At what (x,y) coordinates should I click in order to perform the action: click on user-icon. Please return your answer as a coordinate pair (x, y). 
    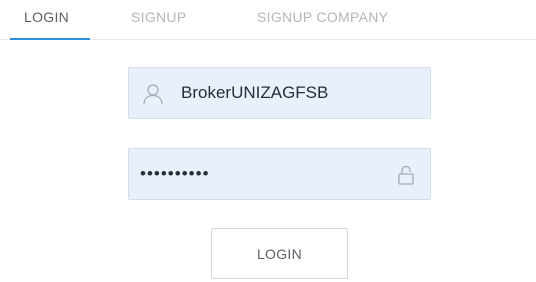
    Looking at the image, I should click on (153, 94).